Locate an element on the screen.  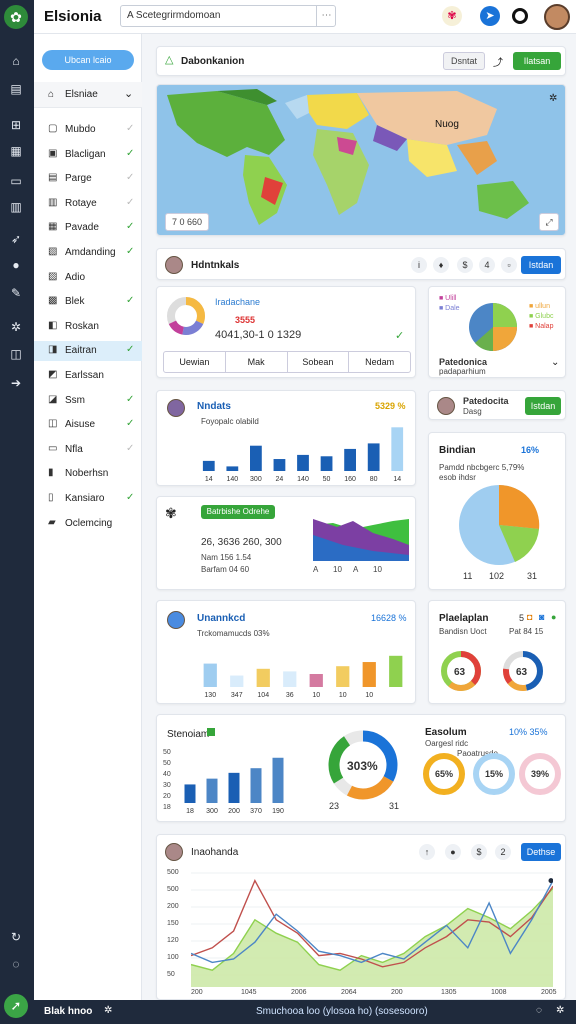
upload-icon: ⤴ is located at coordinates (498, 61).